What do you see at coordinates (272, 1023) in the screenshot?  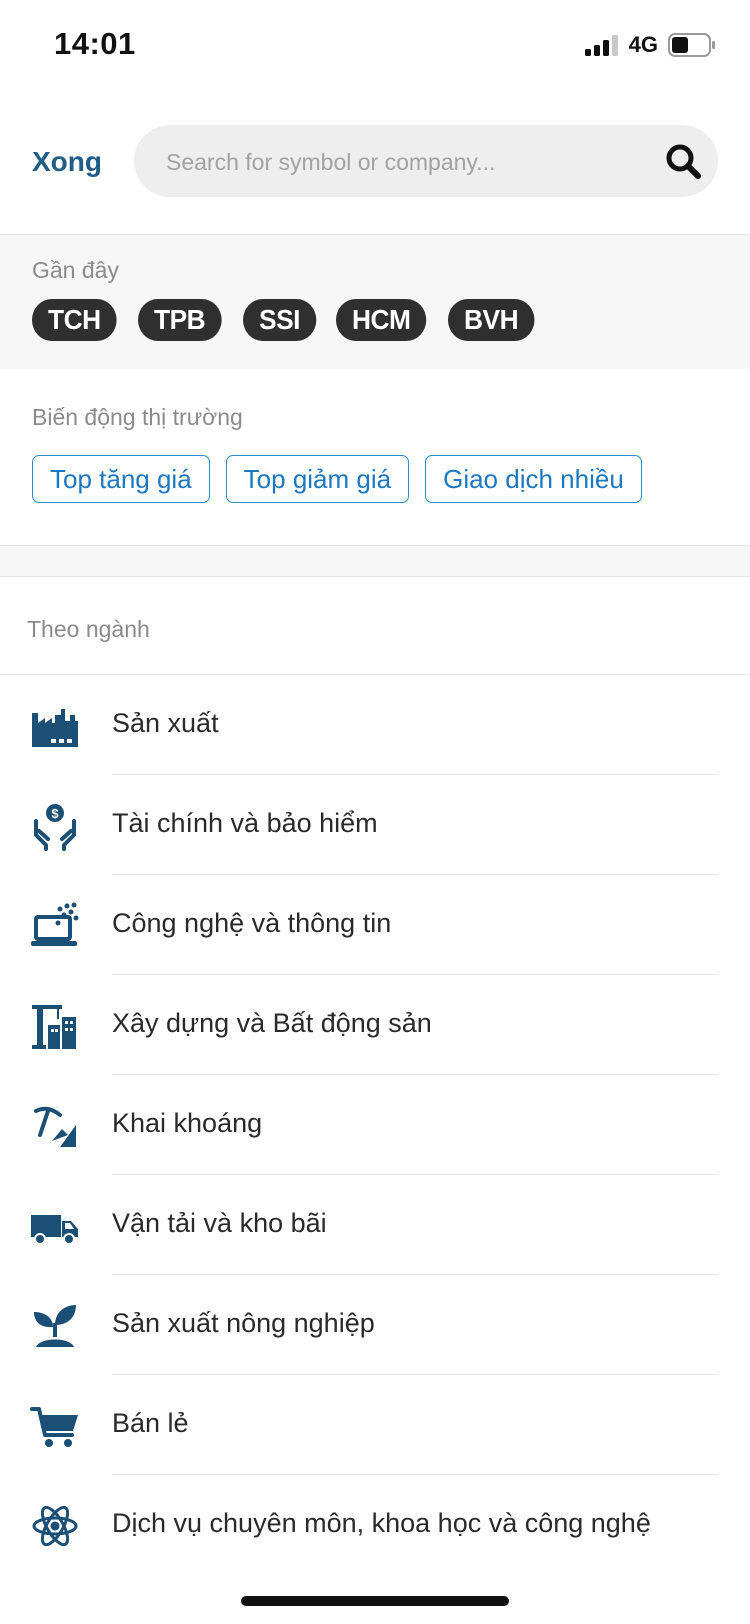 I see `industry-item-label: Xây dựng và Bất động sản` at bounding box center [272, 1023].